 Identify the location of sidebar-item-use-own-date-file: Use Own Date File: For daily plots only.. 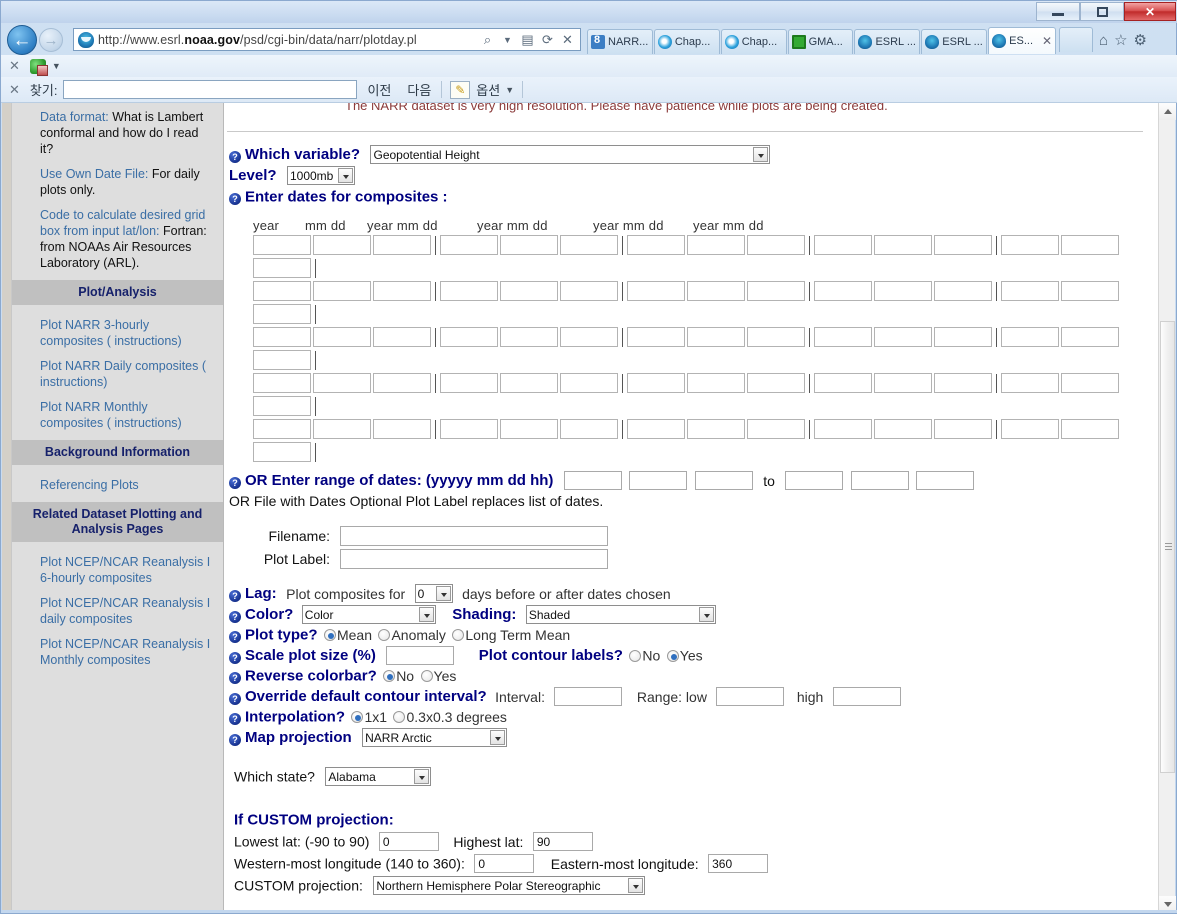
(117, 182).